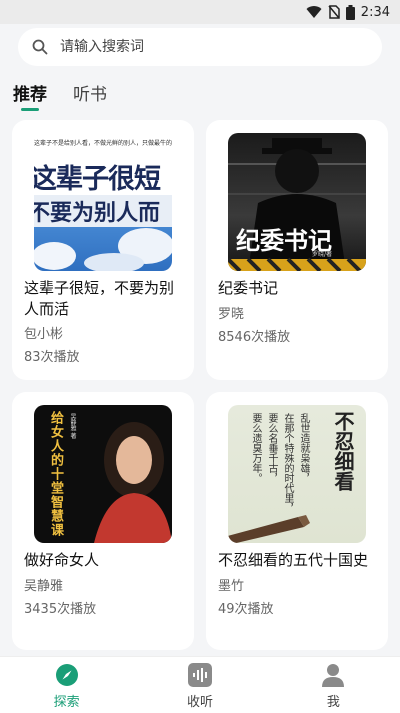 The image size is (400, 713). I want to click on search-bar, so click(200, 47).